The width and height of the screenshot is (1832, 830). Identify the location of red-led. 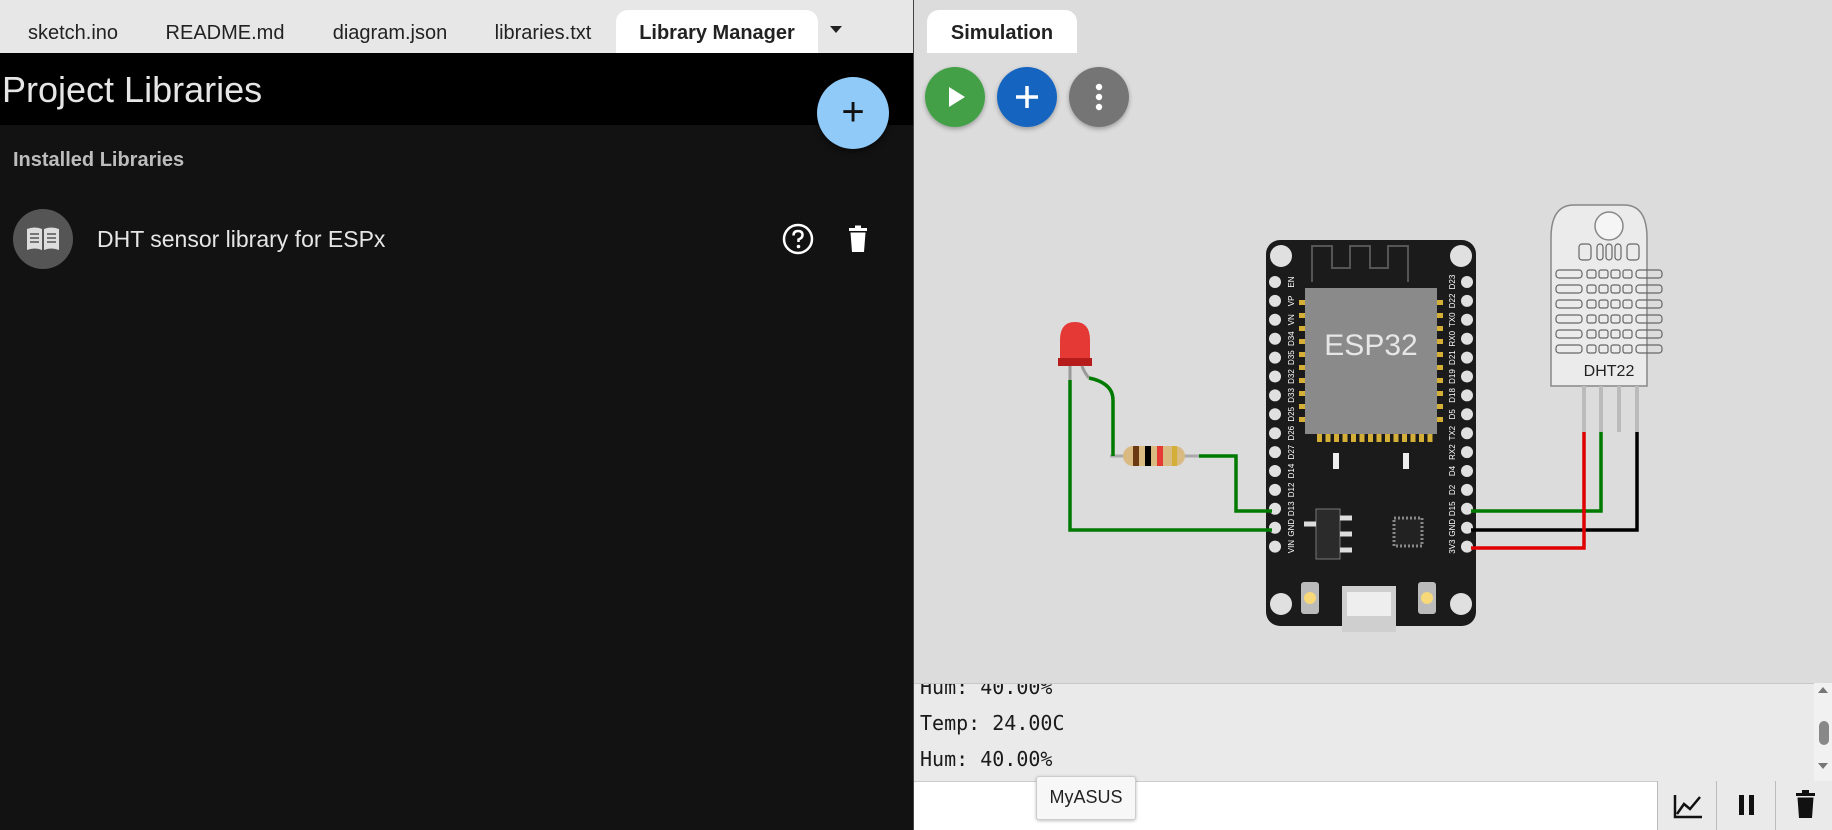
(1075, 351).